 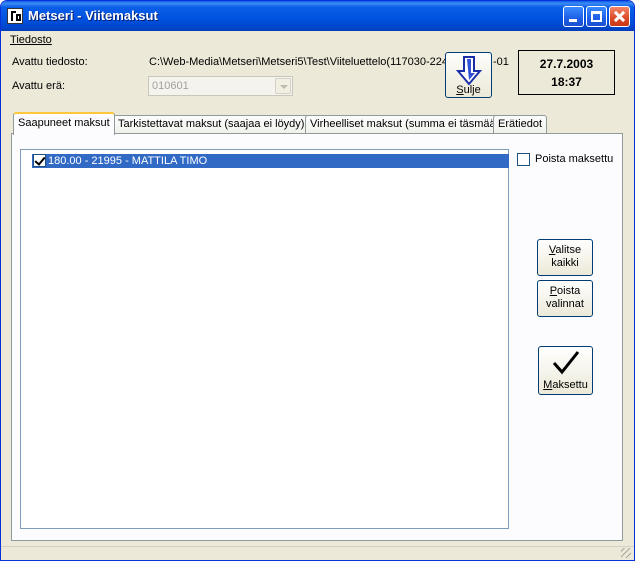 I want to click on opened-file-label: Avattu tiedosto:, so click(x=50, y=62).